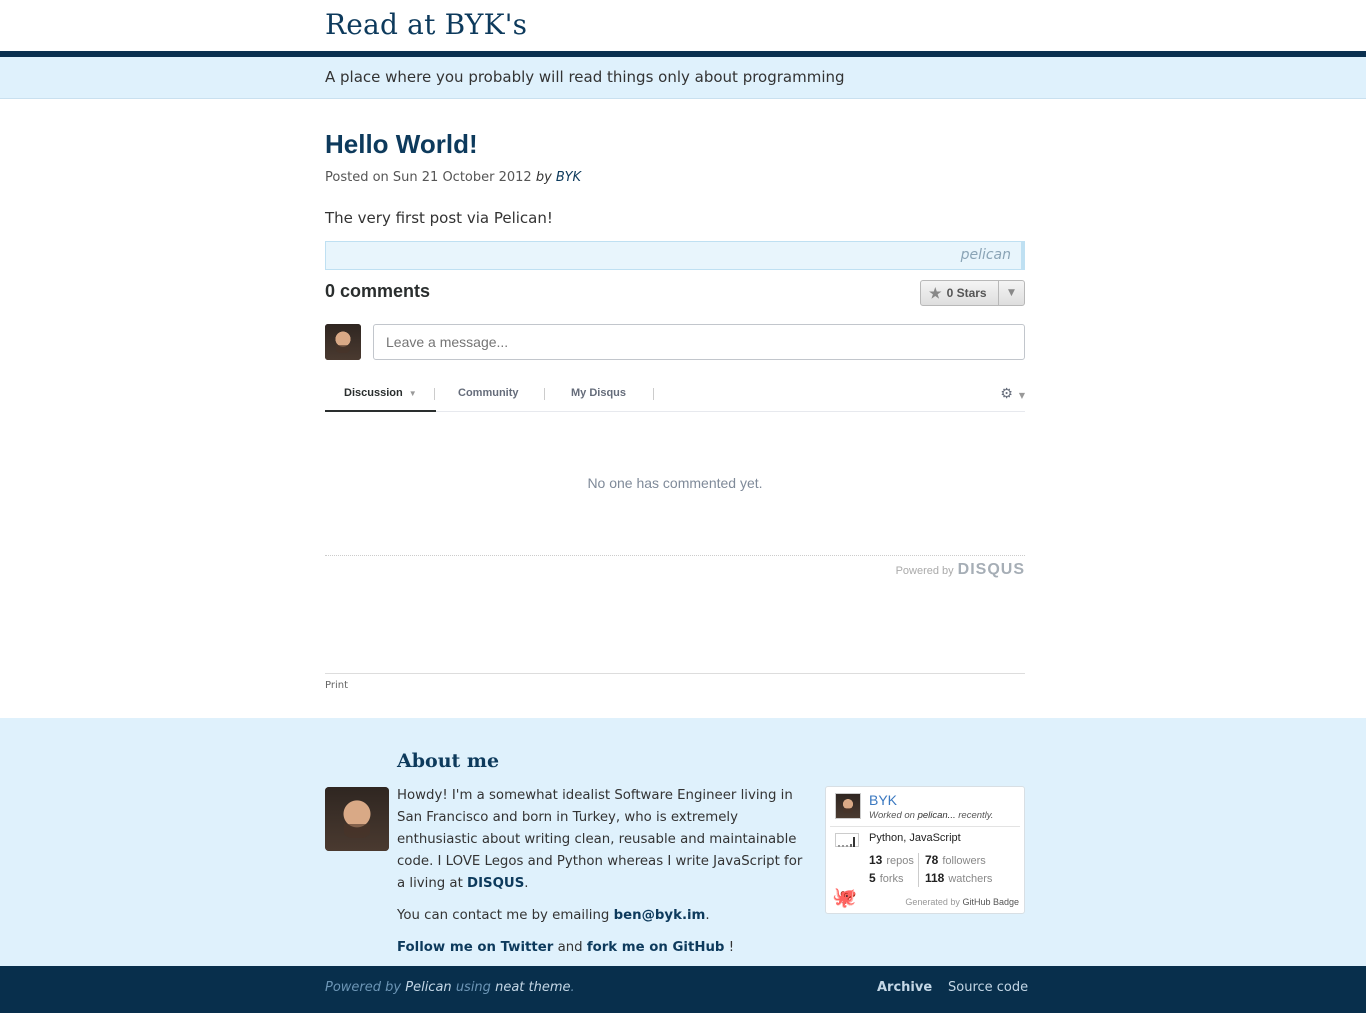 Image resolution: width=1366 pixels, height=1013 pixels. I want to click on github-badge-credit: Generated by GitHub Badge, so click(962, 902).